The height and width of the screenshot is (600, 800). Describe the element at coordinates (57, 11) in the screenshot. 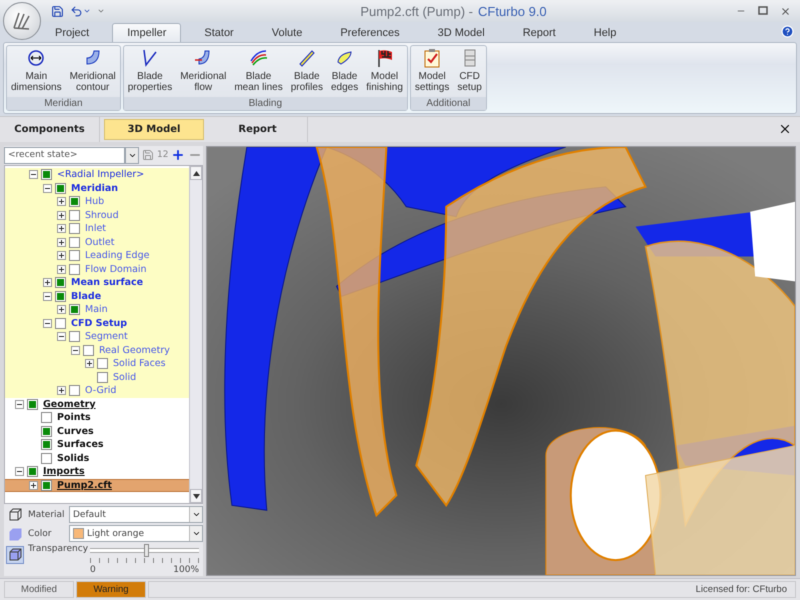

I see `save-button` at that location.